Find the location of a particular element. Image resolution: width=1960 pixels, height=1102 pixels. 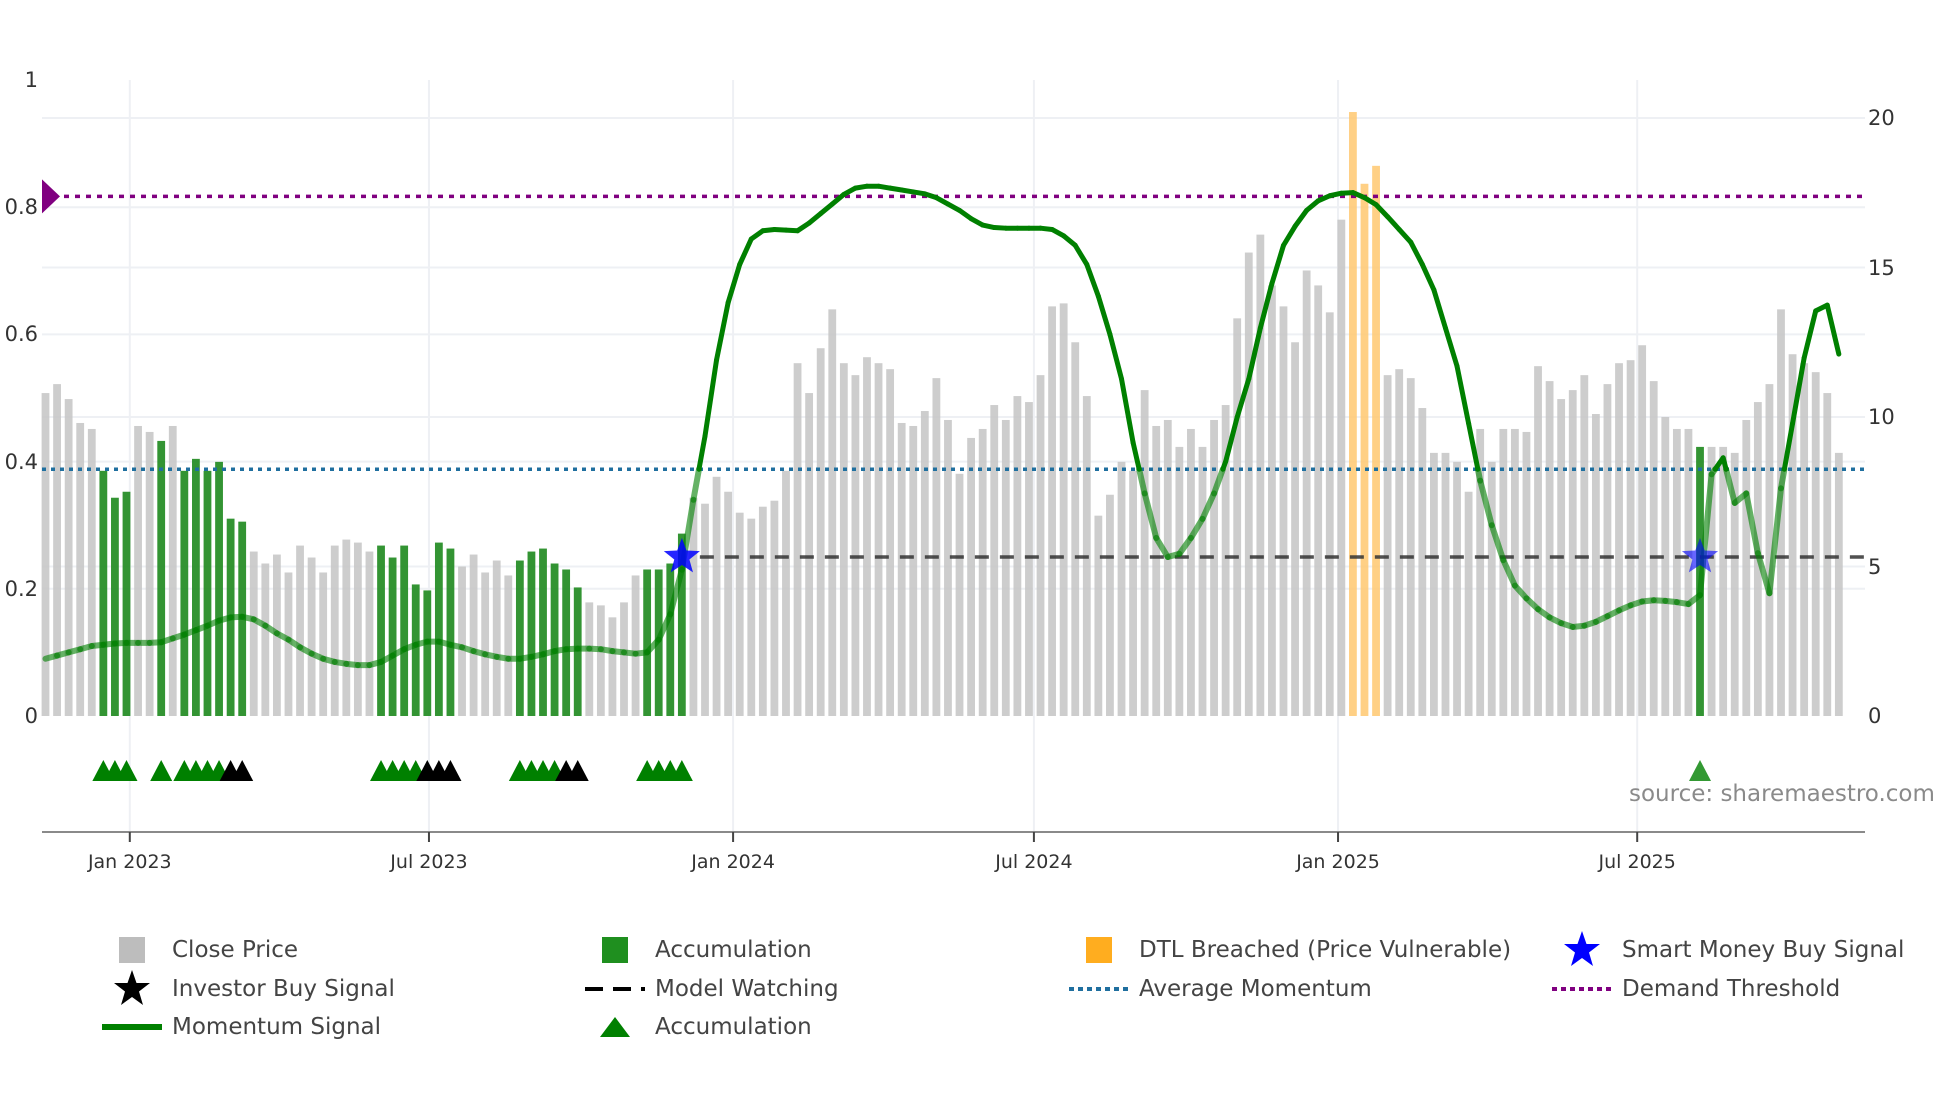

legend-average-momentum: Average Momentum is located at coordinates (1219, 989).